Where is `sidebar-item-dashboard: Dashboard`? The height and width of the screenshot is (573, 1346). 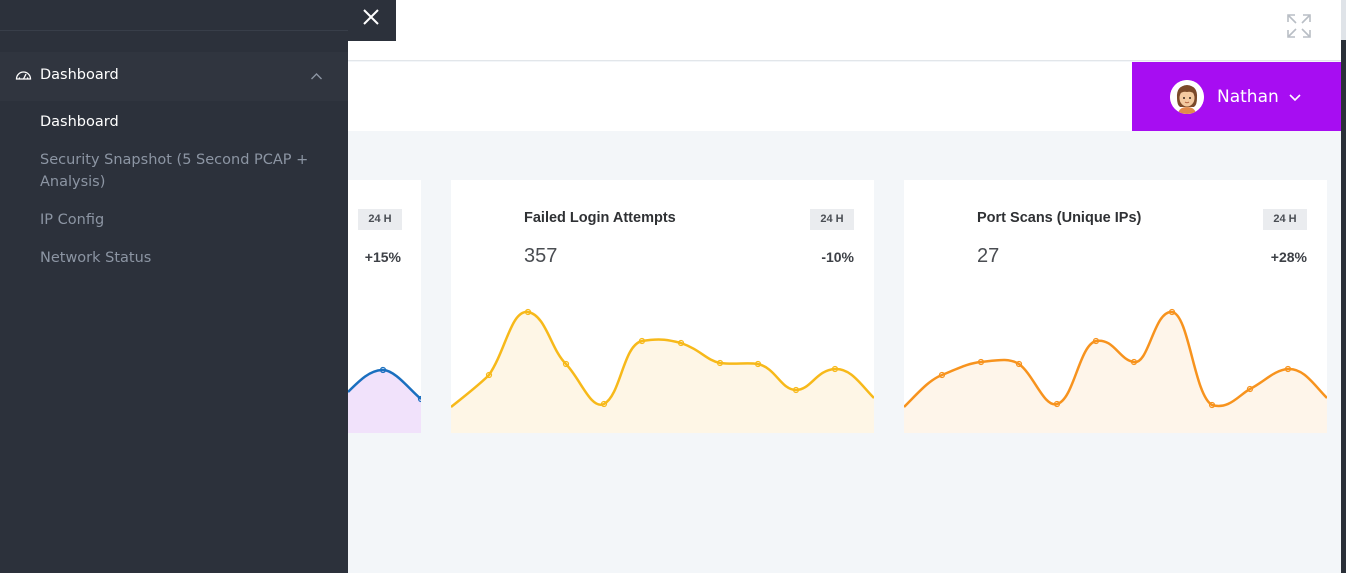
sidebar-item-dashboard: Dashboard is located at coordinates (185, 122).